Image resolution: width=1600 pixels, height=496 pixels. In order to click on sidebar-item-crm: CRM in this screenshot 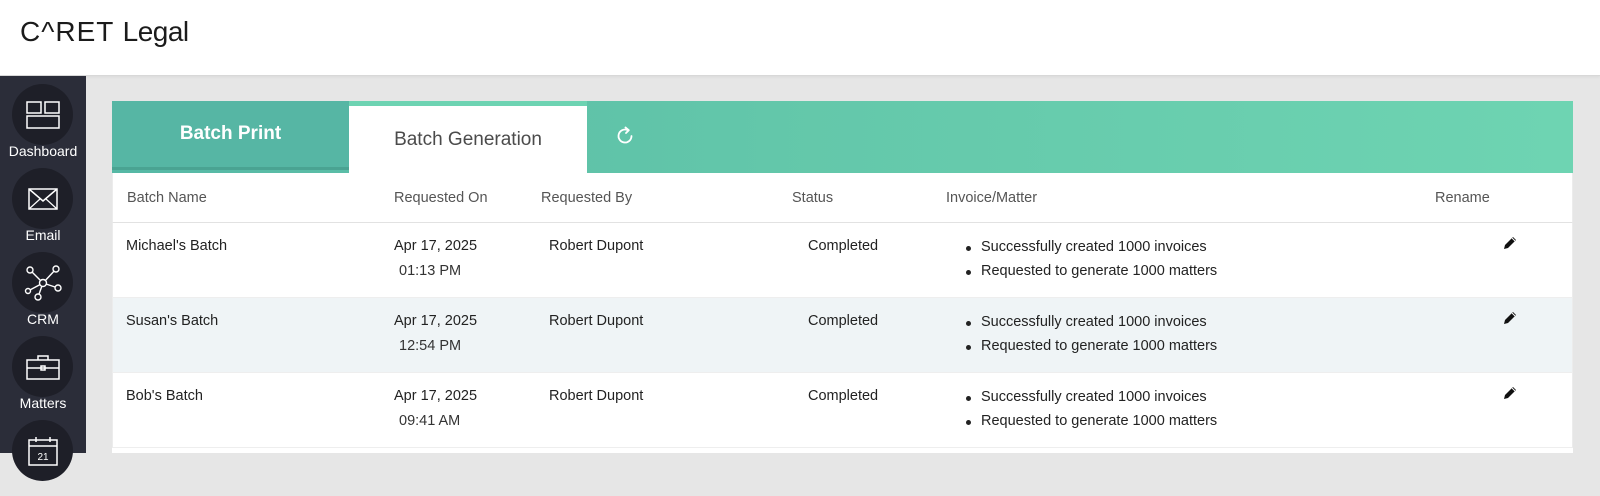, I will do `click(43, 286)`.